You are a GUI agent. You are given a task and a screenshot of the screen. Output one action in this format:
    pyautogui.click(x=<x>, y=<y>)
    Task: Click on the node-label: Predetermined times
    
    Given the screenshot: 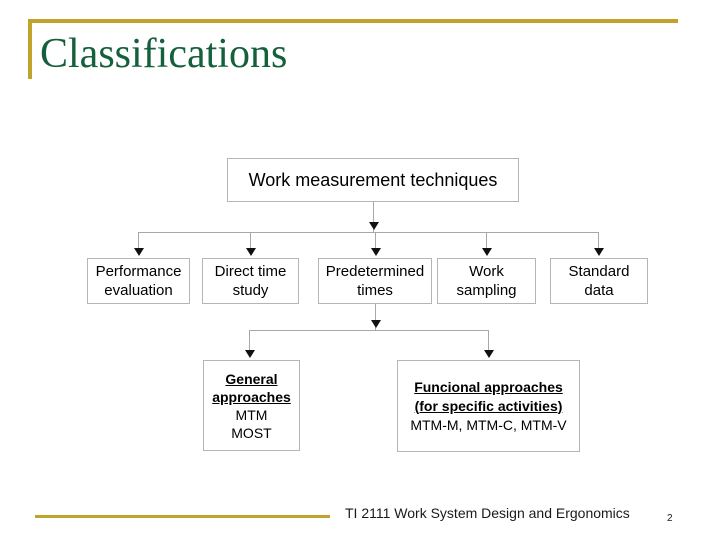 What is the action you would take?
    pyautogui.click(x=375, y=281)
    